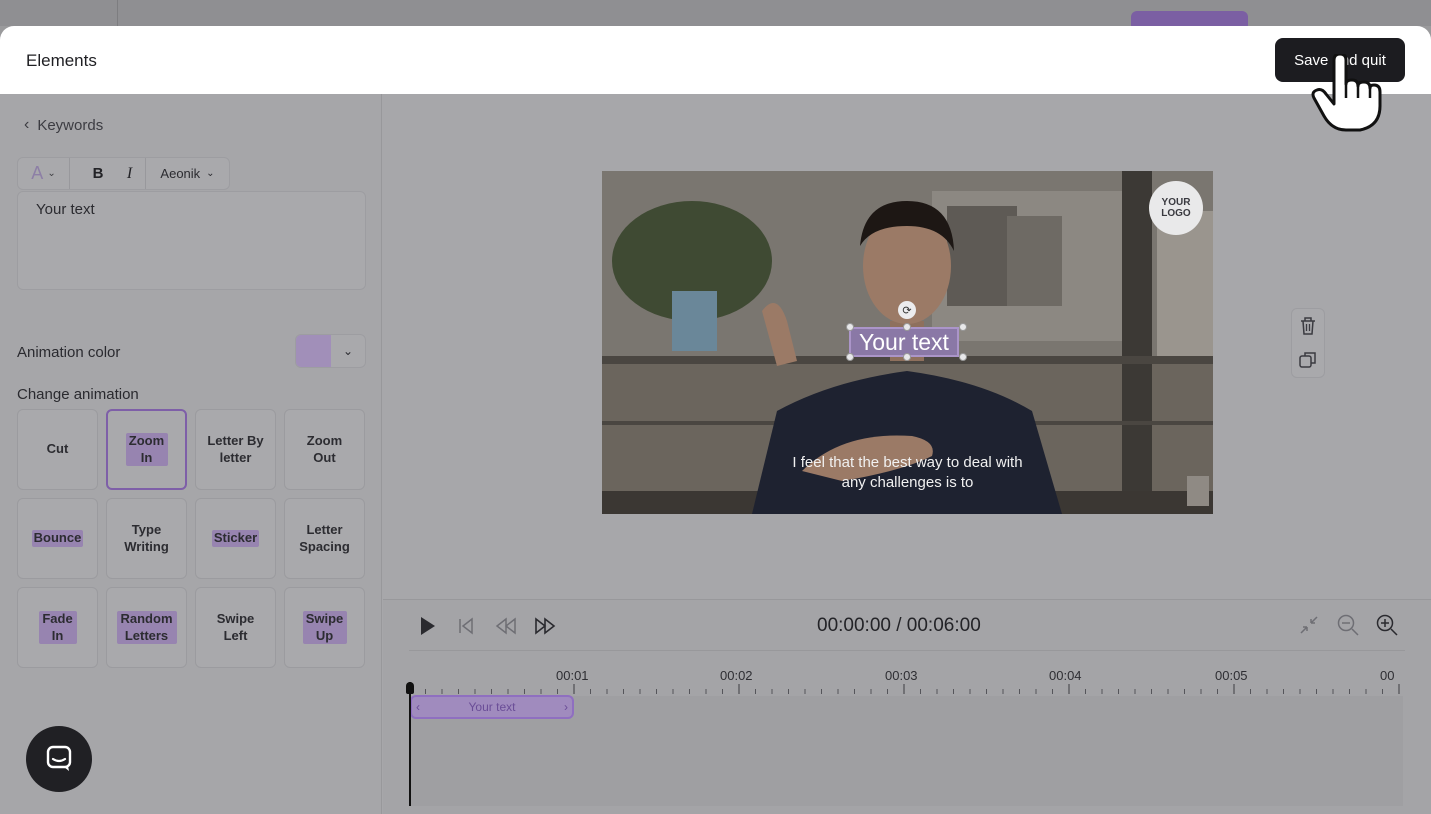 This screenshot has height=814, width=1431. What do you see at coordinates (428, 626) in the screenshot?
I see `play-icon` at bounding box center [428, 626].